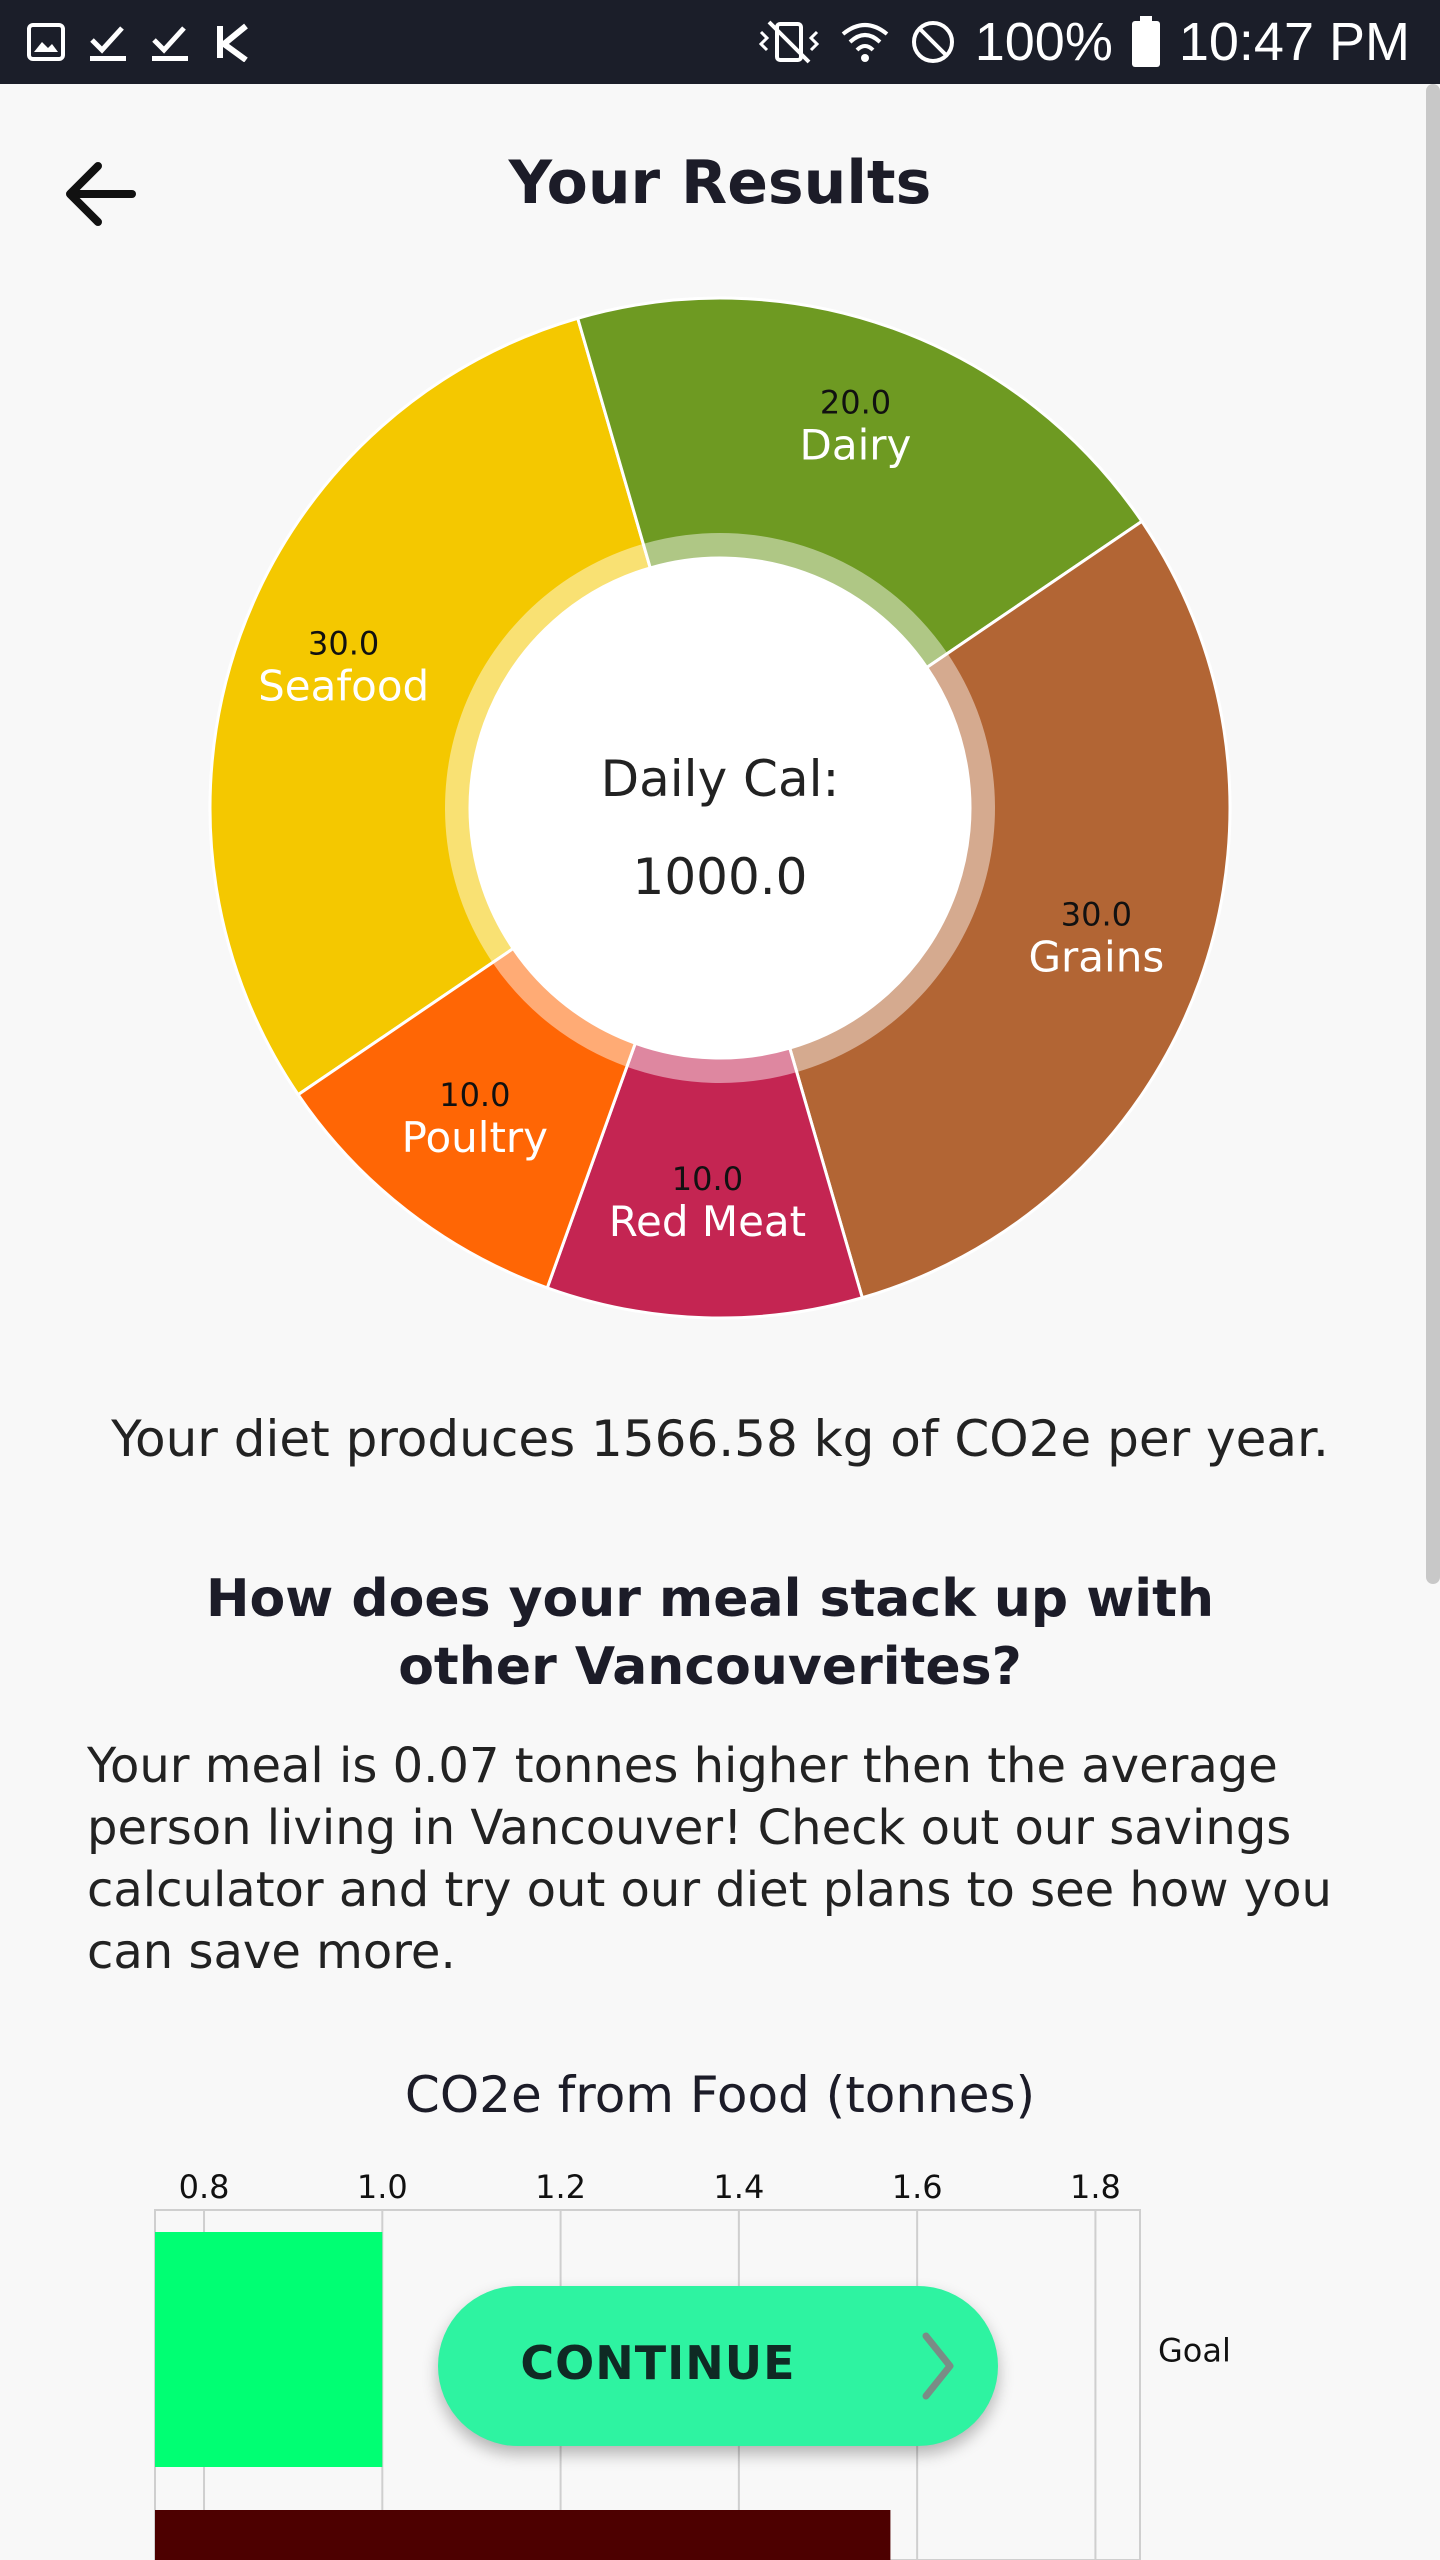 The height and width of the screenshot is (2560, 1440). I want to click on co2-chart-title: CO2e from Food (tonnes), so click(720, 2095).